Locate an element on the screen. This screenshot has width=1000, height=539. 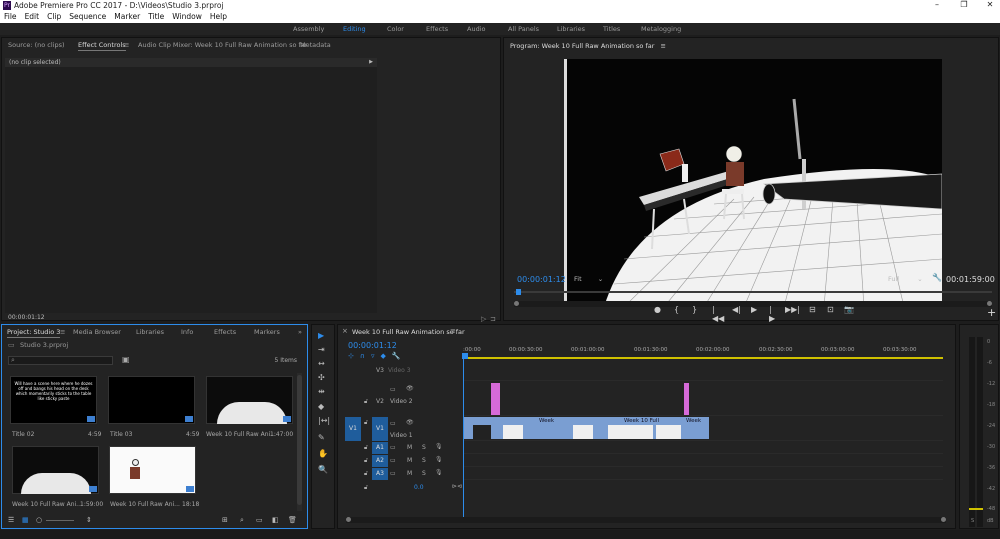
tab-info: Info is located at coordinates (187, 332).